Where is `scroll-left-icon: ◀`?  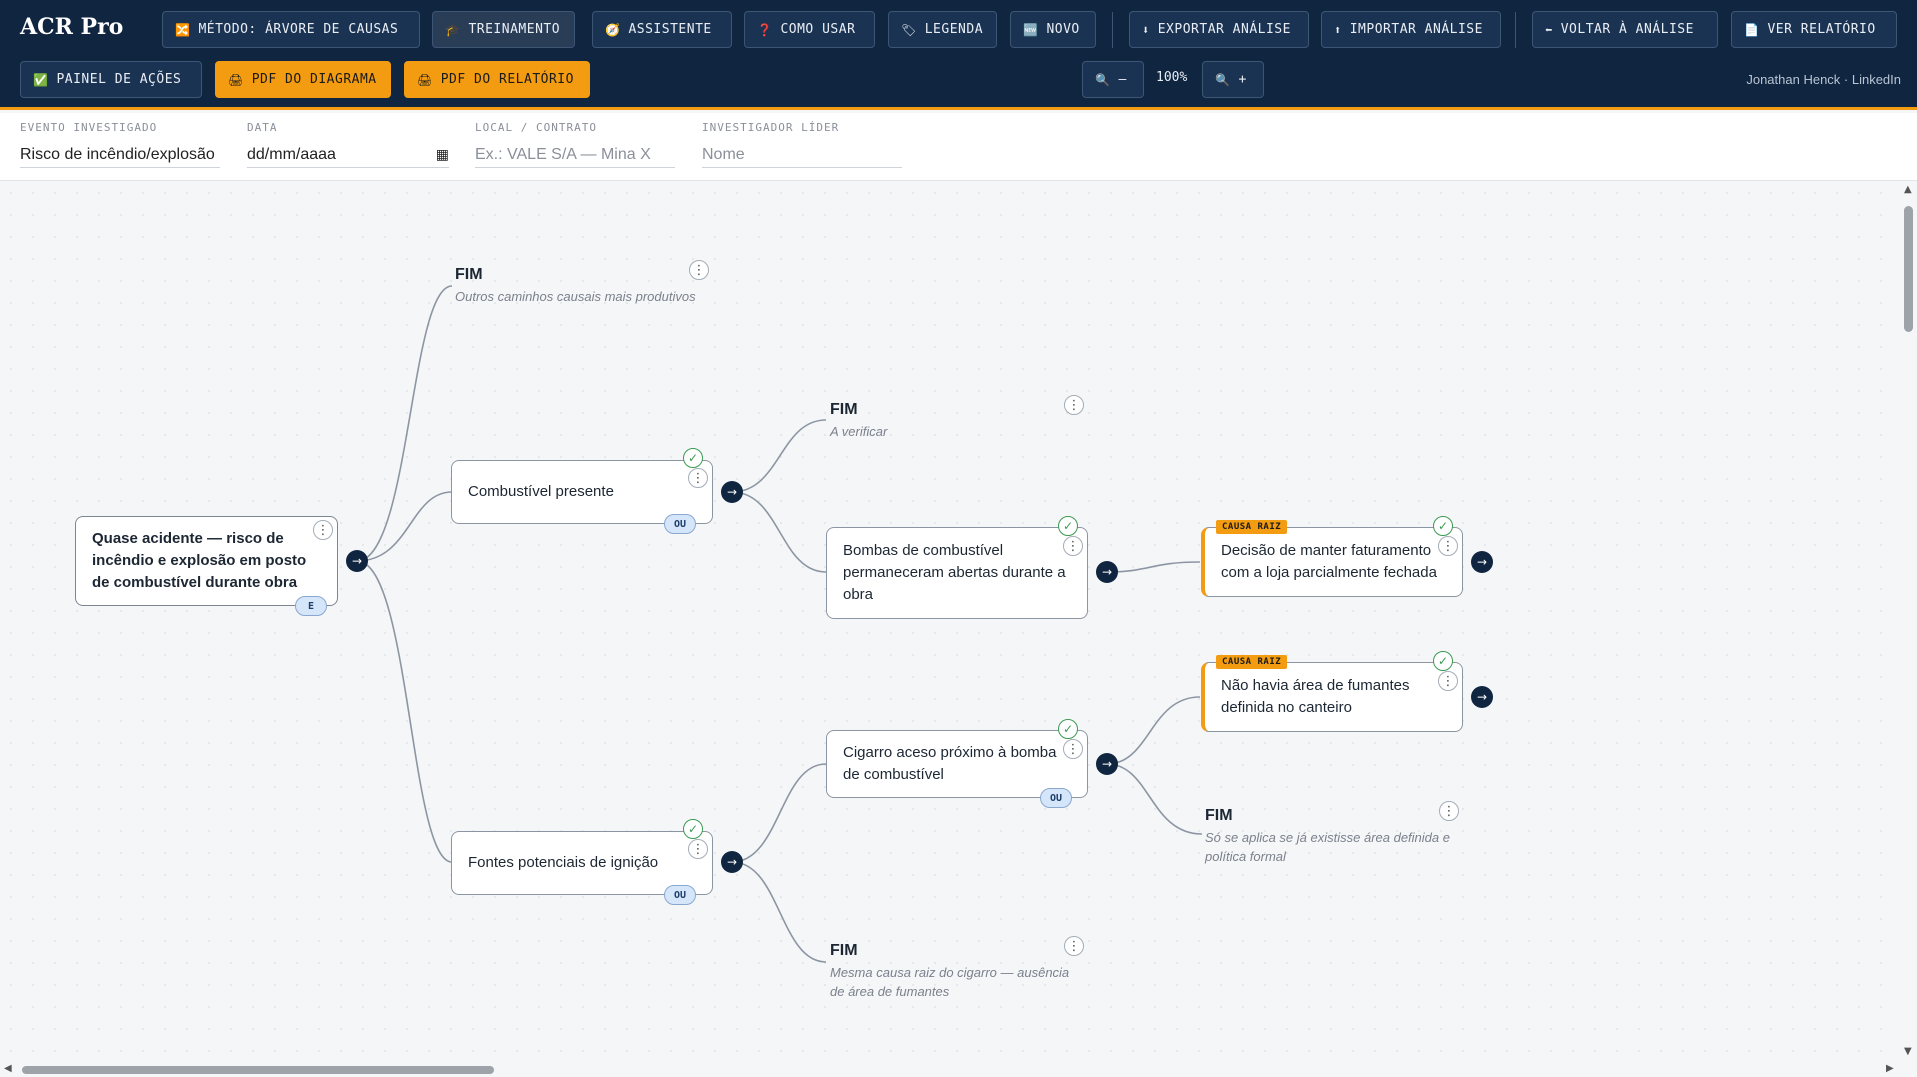
scroll-left-icon: ◀ is located at coordinates (8, 1068).